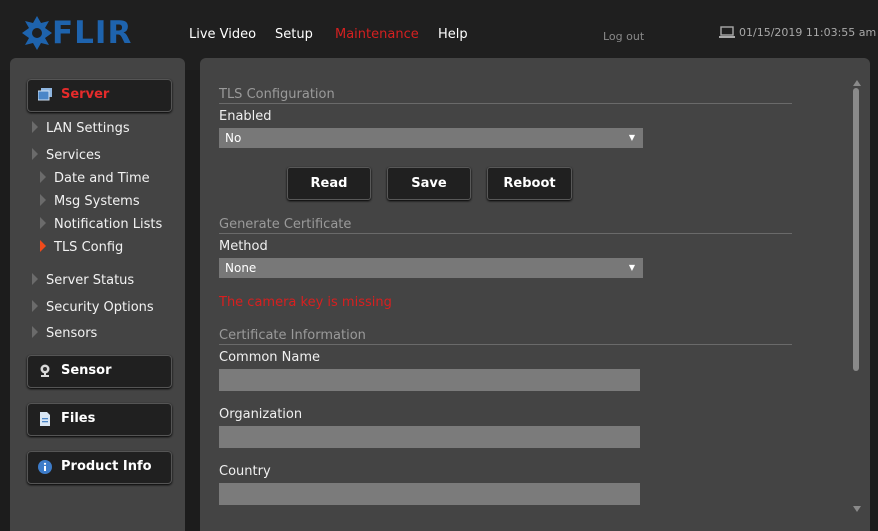  What do you see at coordinates (37, 33) in the screenshot?
I see `flir-logo-emblem` at bounding box center [37, 33].